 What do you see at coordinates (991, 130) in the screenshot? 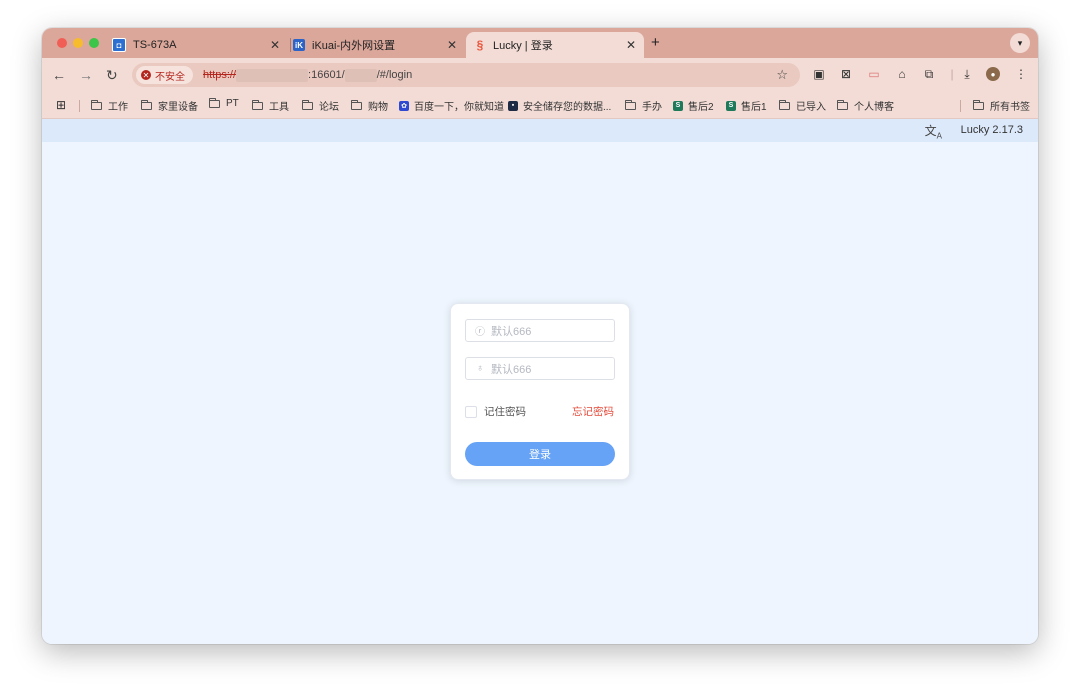
I see `app-version: Lucky 2.17.3` at bounding box center [991, 130].